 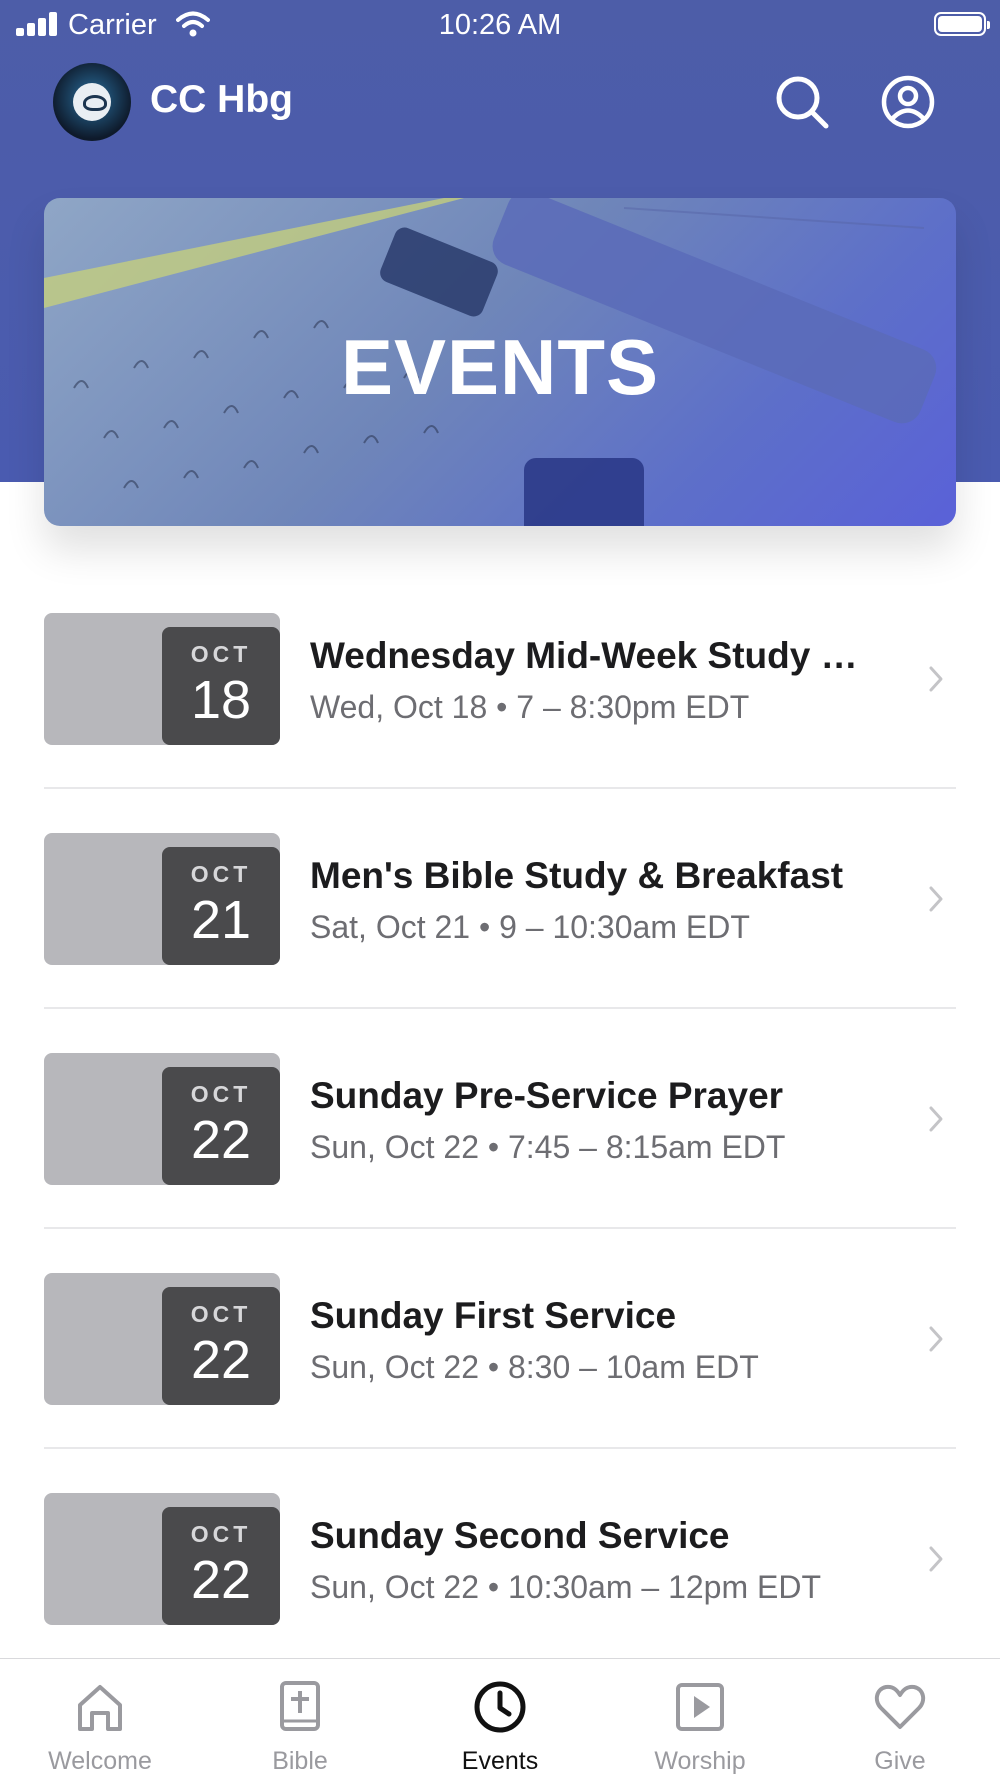 I want to click on event-title: Men's Bible Study & Breakfast, so click(x=577, y=875).